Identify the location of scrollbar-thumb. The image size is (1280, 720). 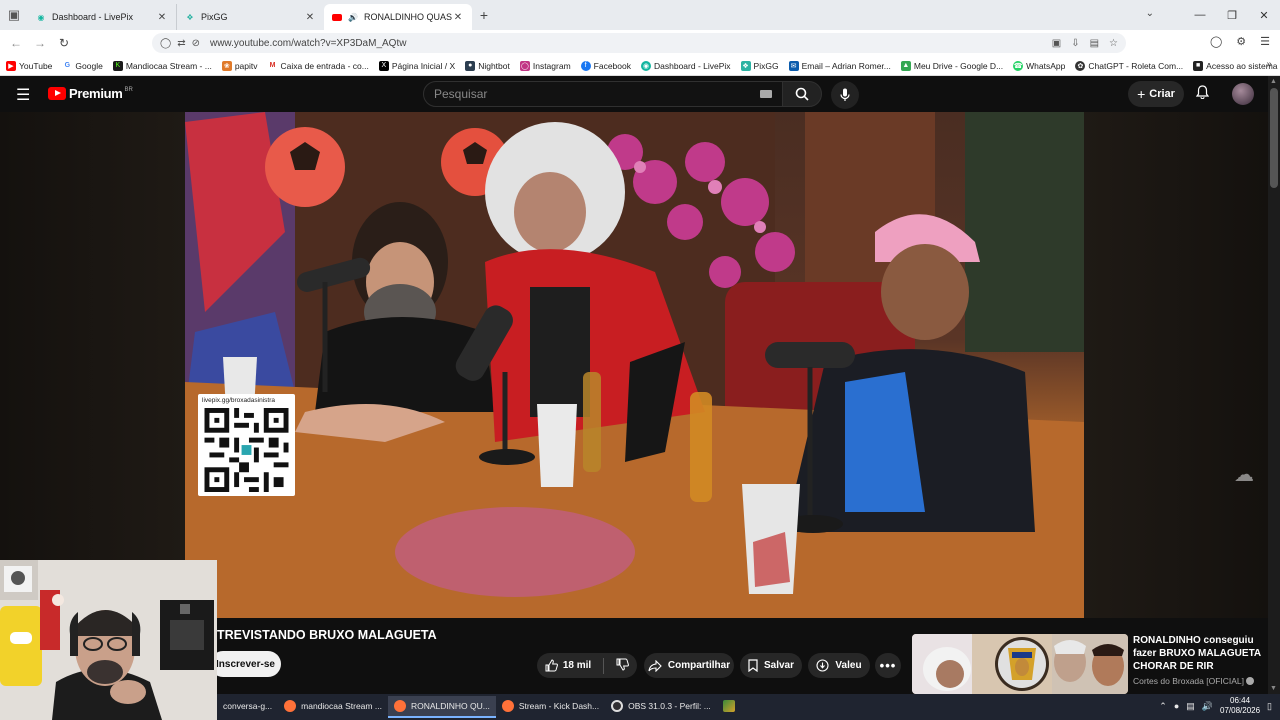
(1274, 138).